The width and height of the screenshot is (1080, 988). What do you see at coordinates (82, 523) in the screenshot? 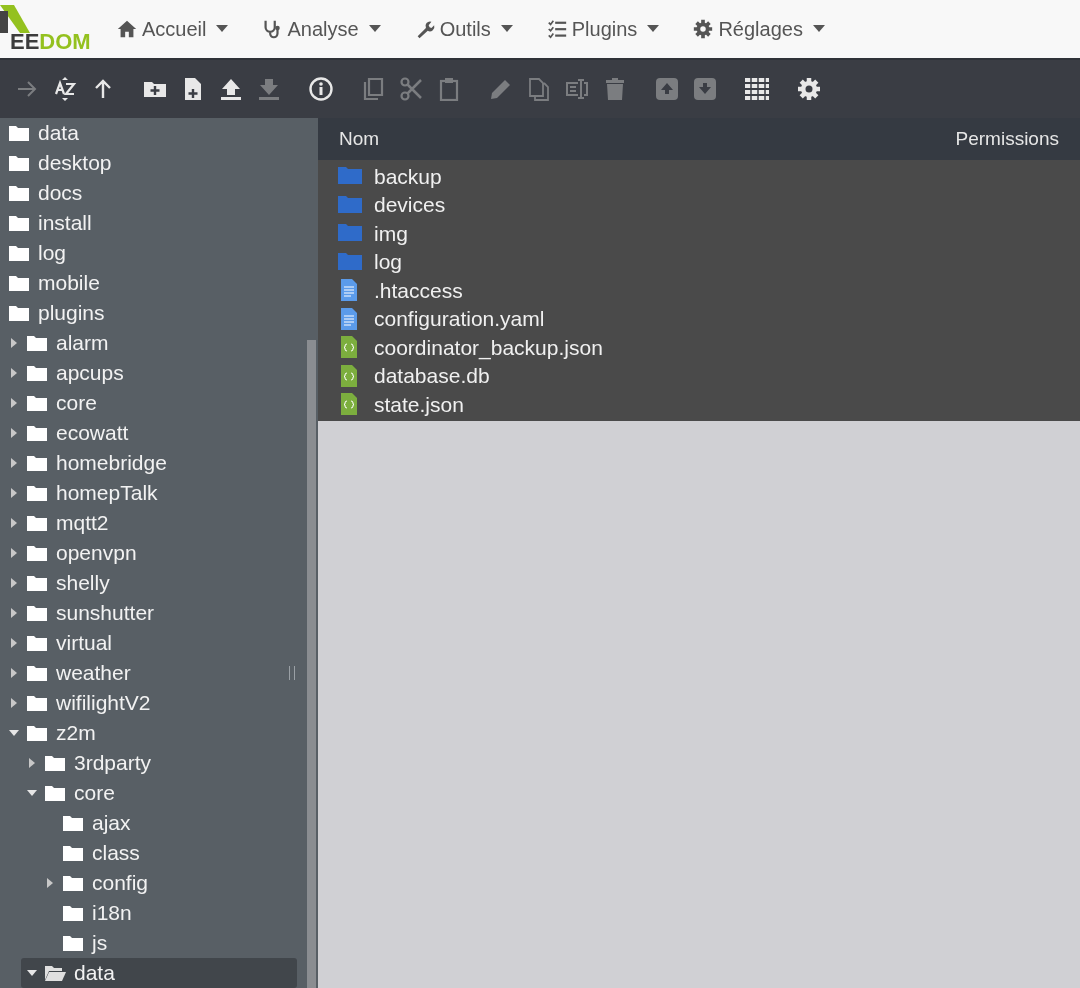
I see `tree-item-label: mqtt2` at bounding box center [82, 523].